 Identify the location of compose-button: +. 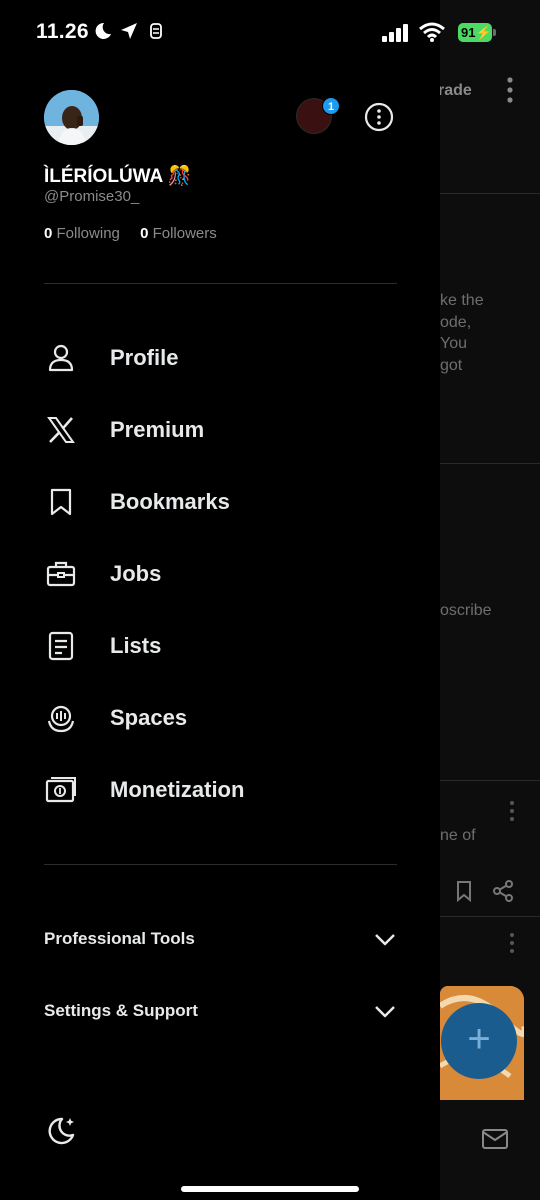
(479, 1041).